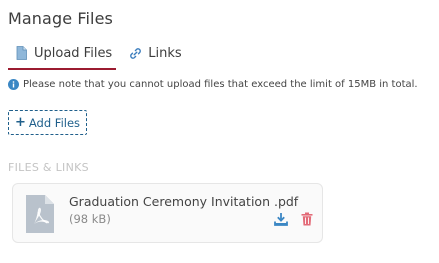 Image resolution: width=439 pixels, height=263 pixels. What do you see at coordinates (21, 53) in the screenshot?
I see `file-icon` at bounding box center [21, 53].